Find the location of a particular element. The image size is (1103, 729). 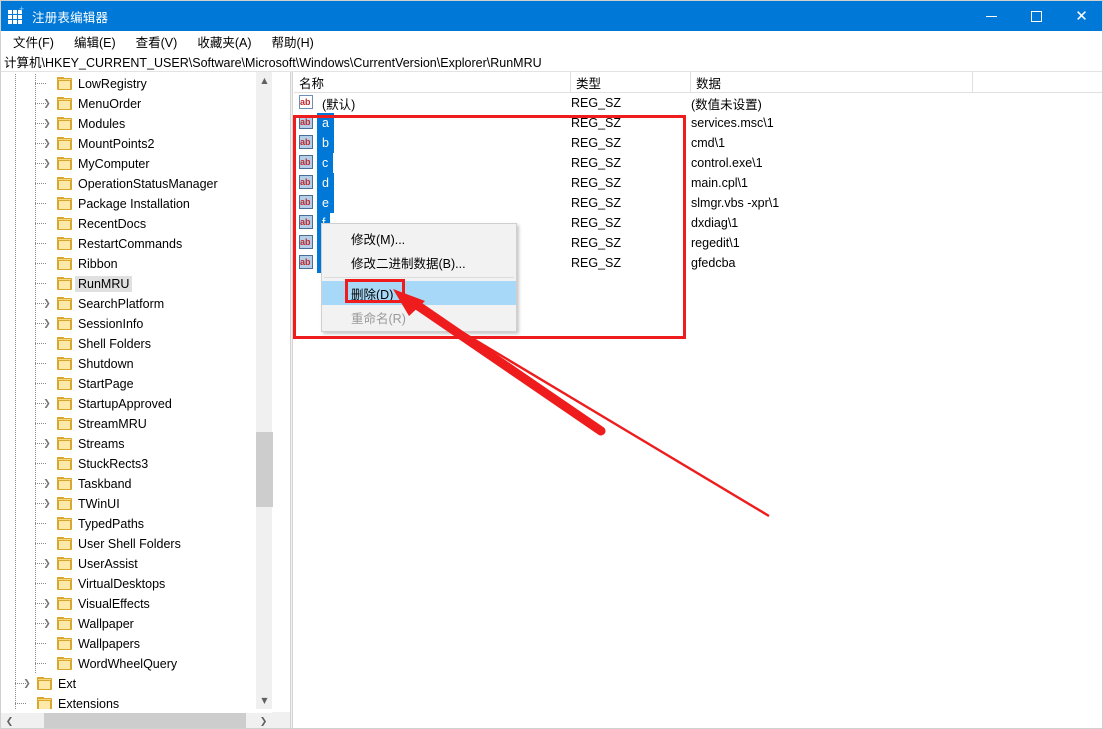

table-row: ab e REG_SZ slmgr.vbs -xpr\1 is located at coordinates (698, 203).